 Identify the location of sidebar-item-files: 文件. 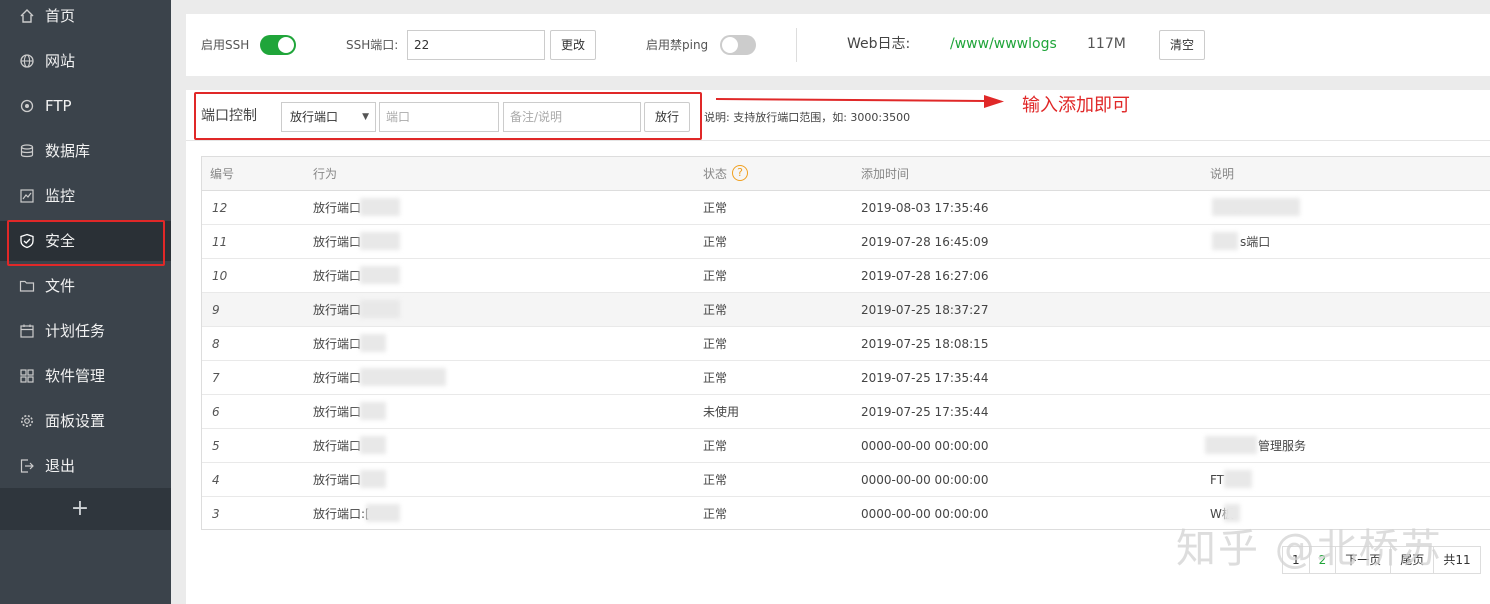
(85, 286).